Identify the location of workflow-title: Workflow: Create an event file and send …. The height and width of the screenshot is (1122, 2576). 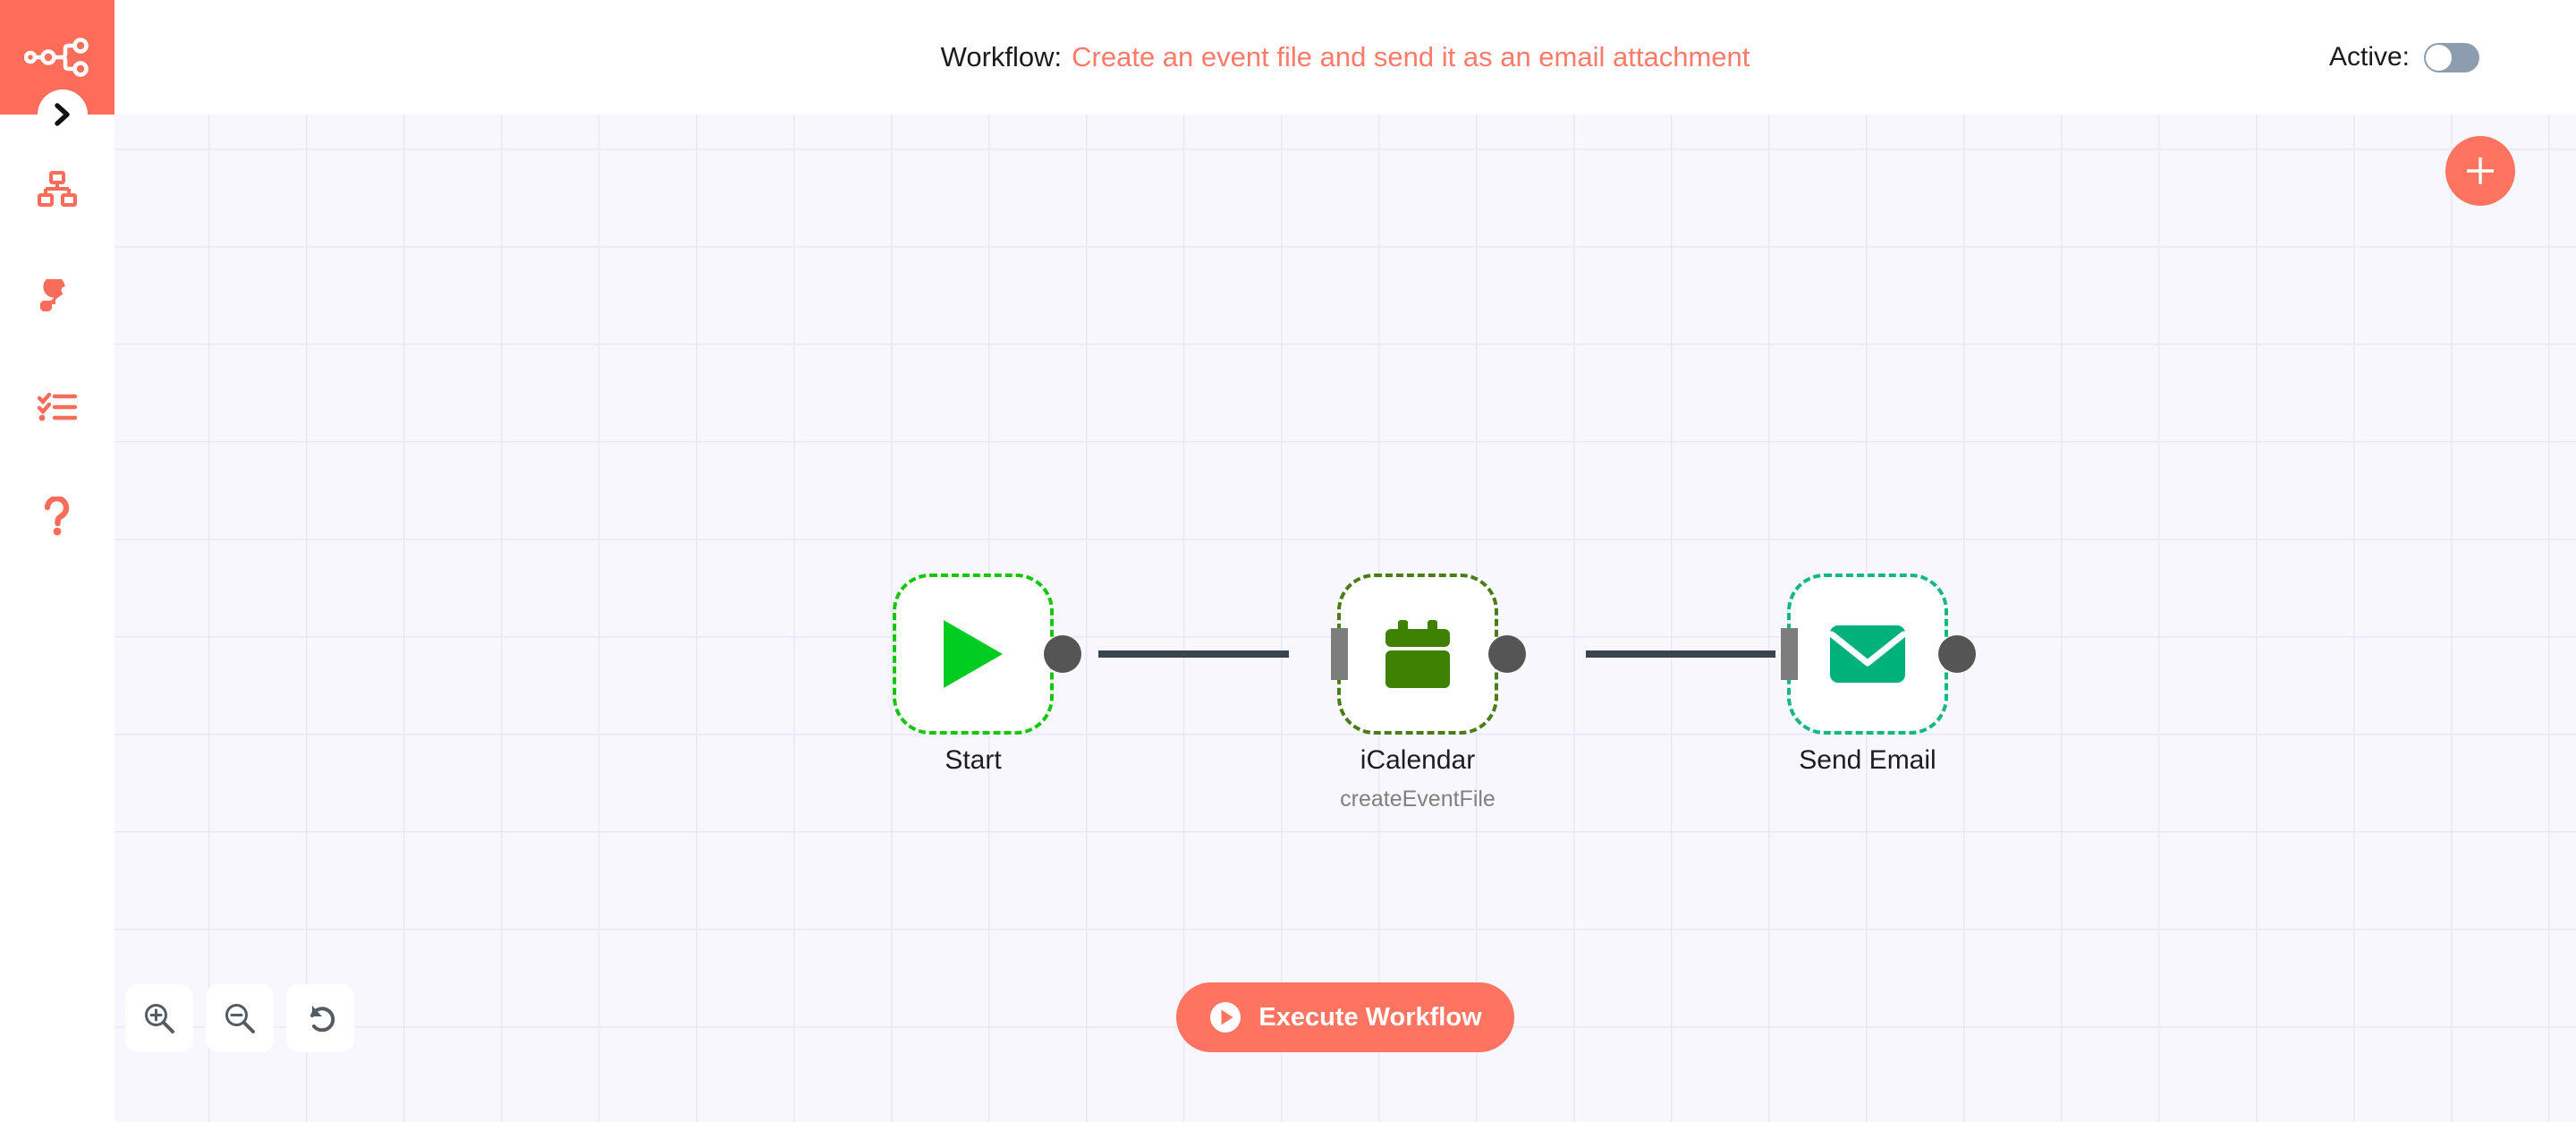
(1345, 57).